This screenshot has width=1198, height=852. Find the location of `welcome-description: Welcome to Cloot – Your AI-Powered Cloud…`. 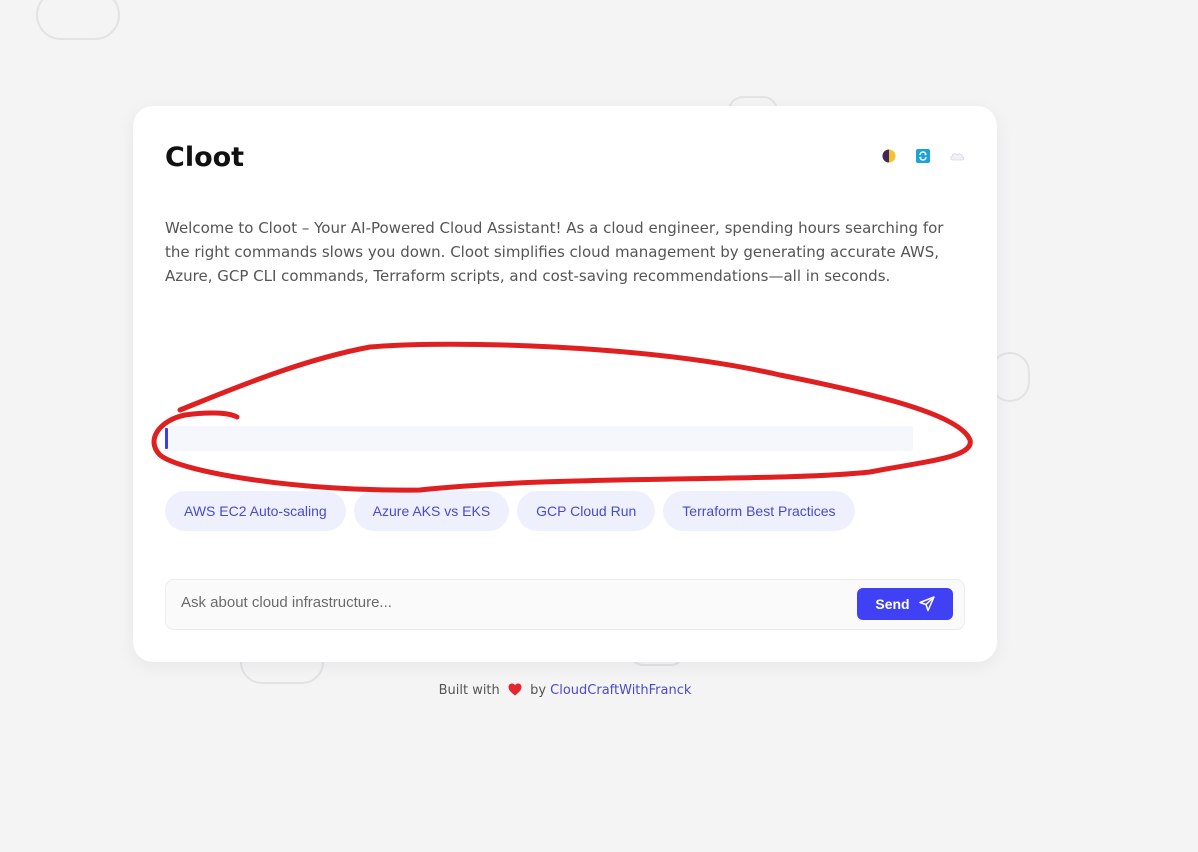

welcome-description: Welcome to Cloot – Your AI-Powered Cloud… is located at coordinates (554, 252).